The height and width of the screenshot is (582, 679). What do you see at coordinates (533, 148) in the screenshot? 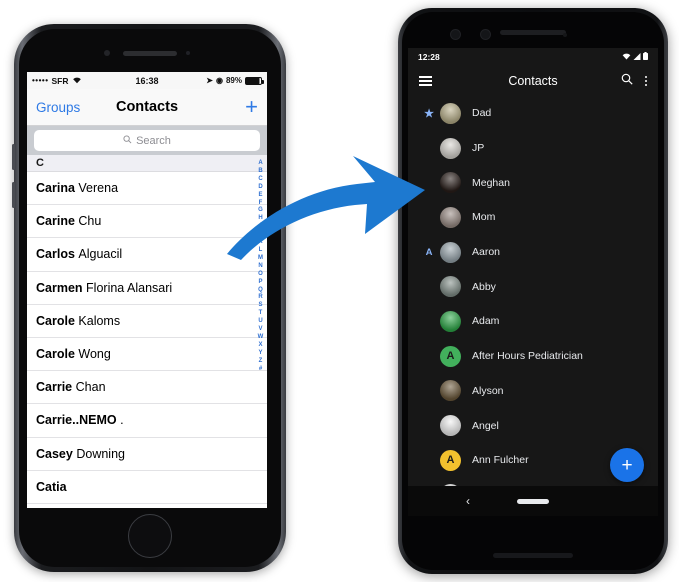
I see `android-contact-row: JP` at bounding box center [533, 148].